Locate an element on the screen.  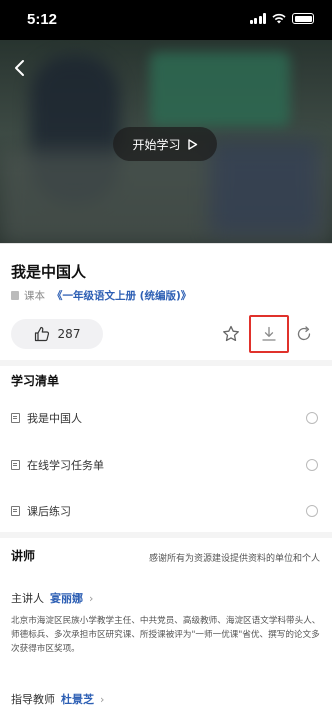
study-list-title: 学习清单 is located at coordinates (35, 381).